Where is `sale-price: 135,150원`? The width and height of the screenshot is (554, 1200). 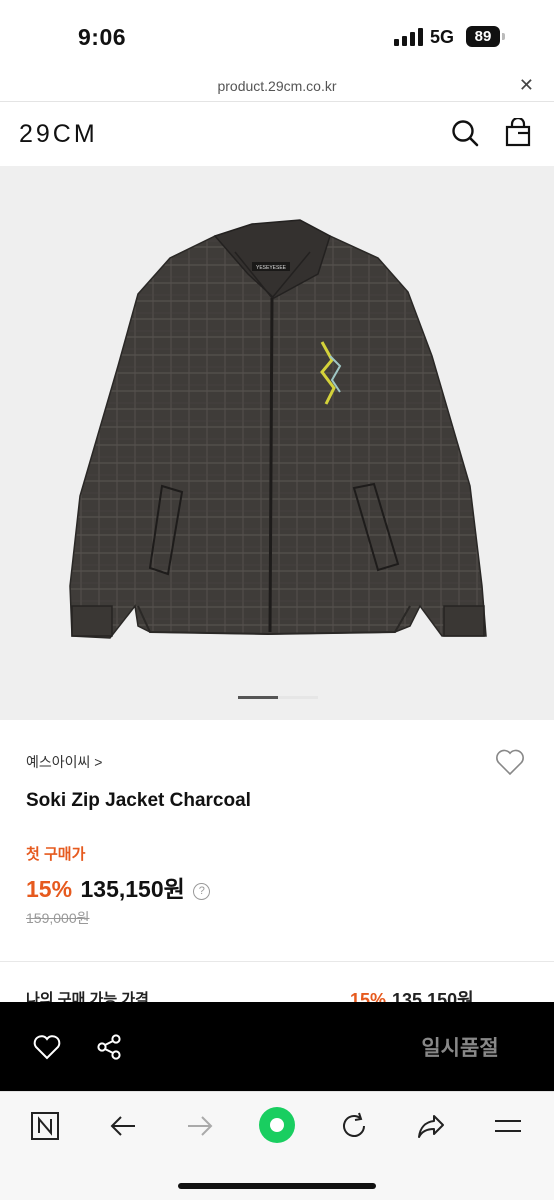
sale-price: 135,150원 is located at coordinates (132, 889).